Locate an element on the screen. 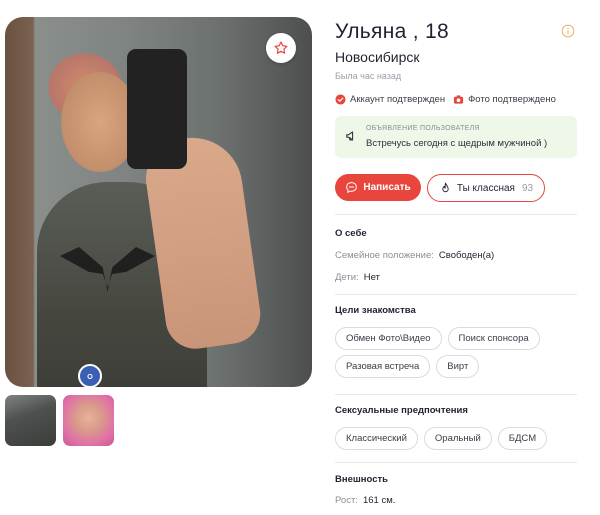 The width and height of the screenshot is (600, 515). height-label: Рост: is located at coordinates (346, 500).